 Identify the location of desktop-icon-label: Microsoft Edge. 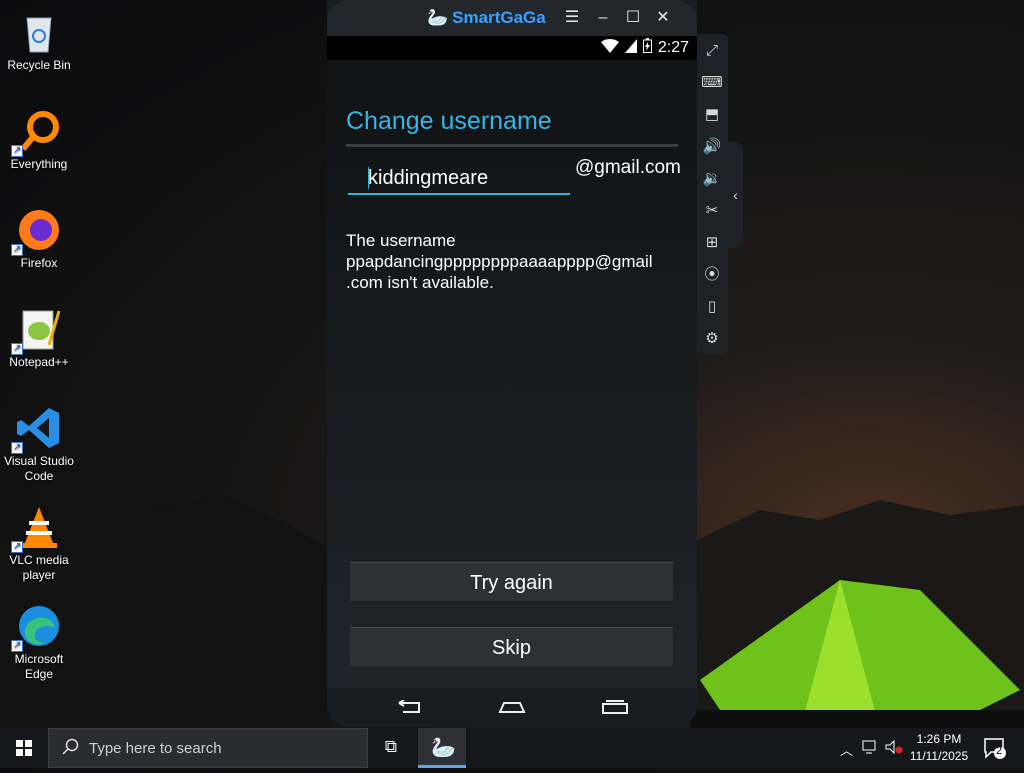
(39, 666).